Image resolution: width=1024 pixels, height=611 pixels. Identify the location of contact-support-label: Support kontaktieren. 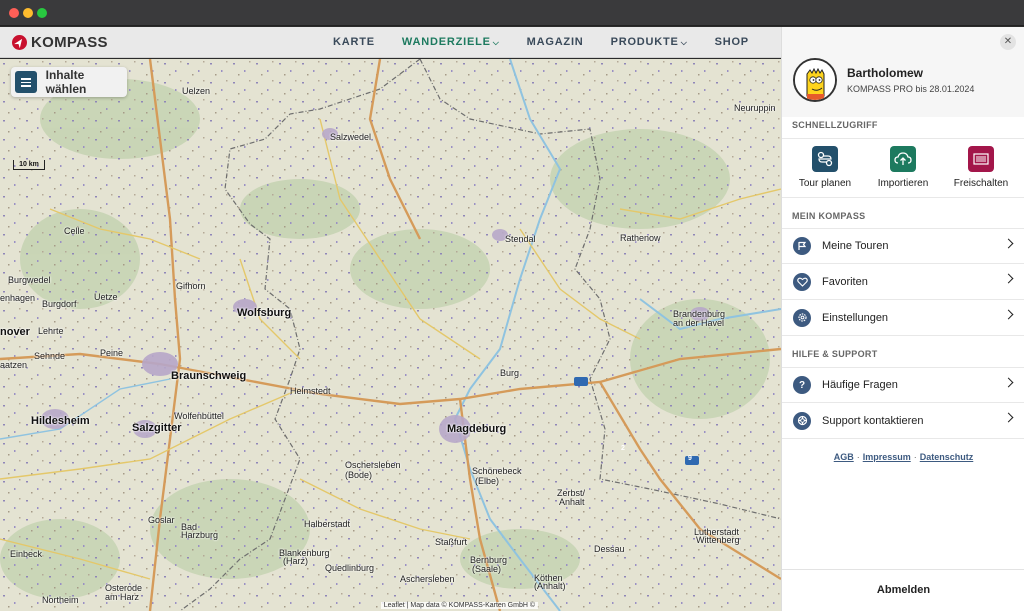
(873, 420).